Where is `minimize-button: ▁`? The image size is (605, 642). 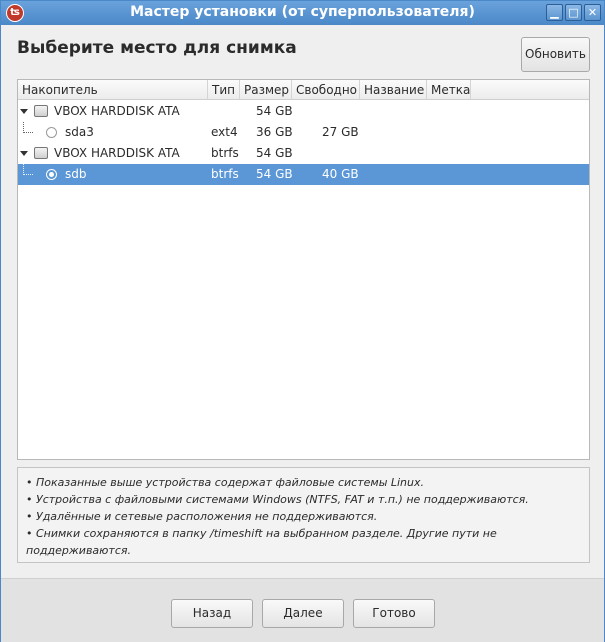 minimize-button: ▁ is located at coordinates (554, 12).